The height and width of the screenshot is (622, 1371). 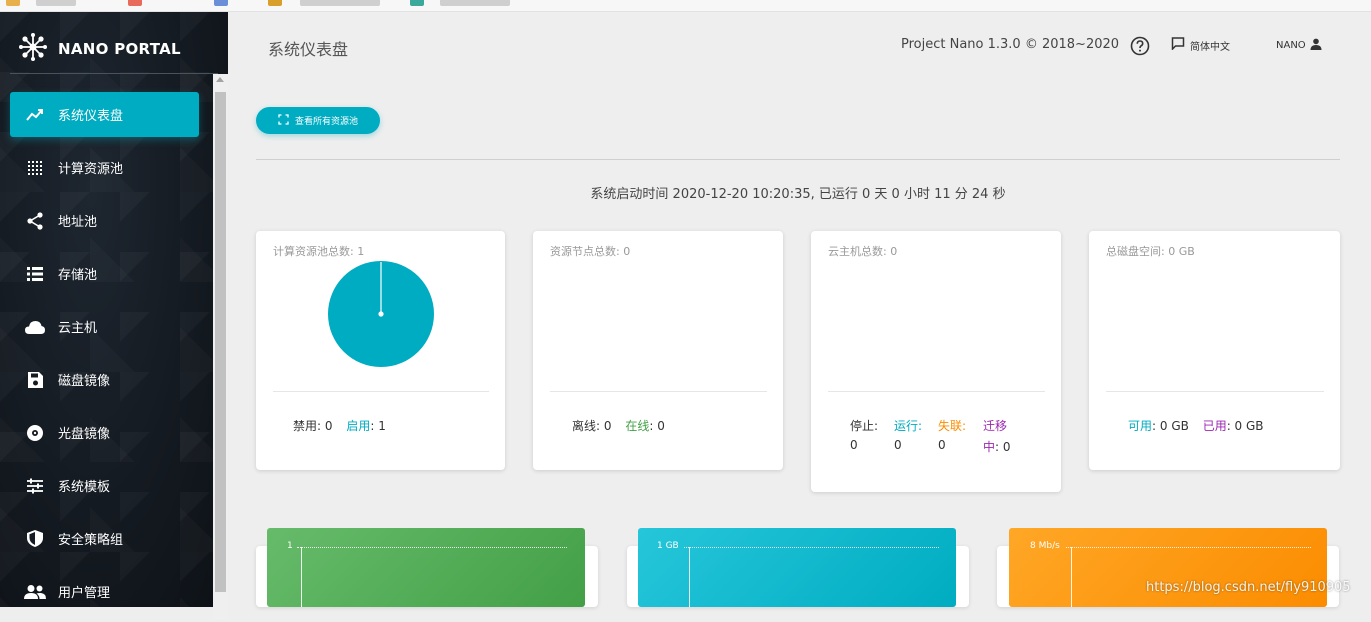 What do you see at coordinates (1214, 426) in the screenshot?
I see `used-label: 已用` at bounding box center [1214, 426].